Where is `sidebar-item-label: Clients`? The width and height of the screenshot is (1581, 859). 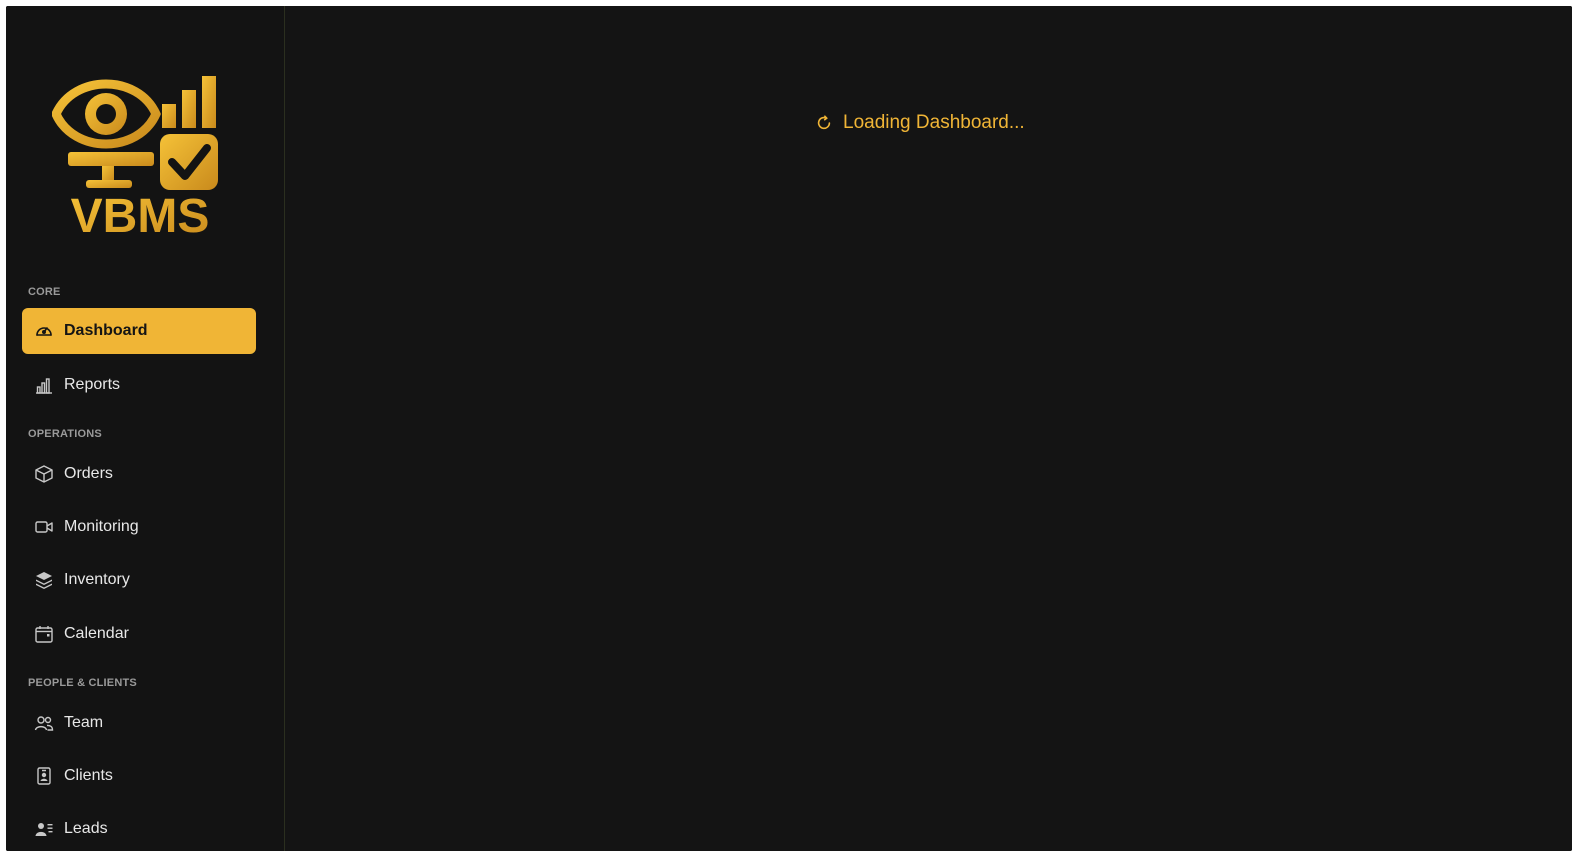
sidebar-item-label: Clients is located at coordinates (88, 775).